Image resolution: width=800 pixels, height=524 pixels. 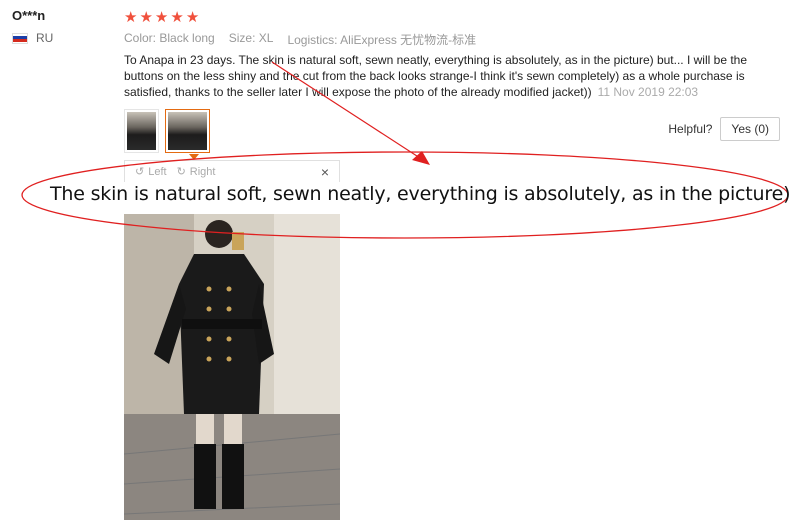 I want to click on helpful-yes-button: Yes (0), so click(x=750, y=129).